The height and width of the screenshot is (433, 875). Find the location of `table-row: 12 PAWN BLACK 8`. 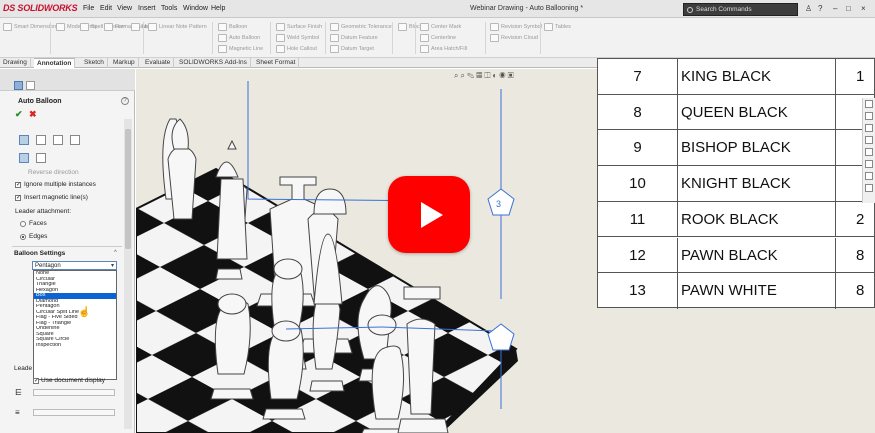

table-row: 12 PAWN BLACK 8 is located at coordinates (736, 255).